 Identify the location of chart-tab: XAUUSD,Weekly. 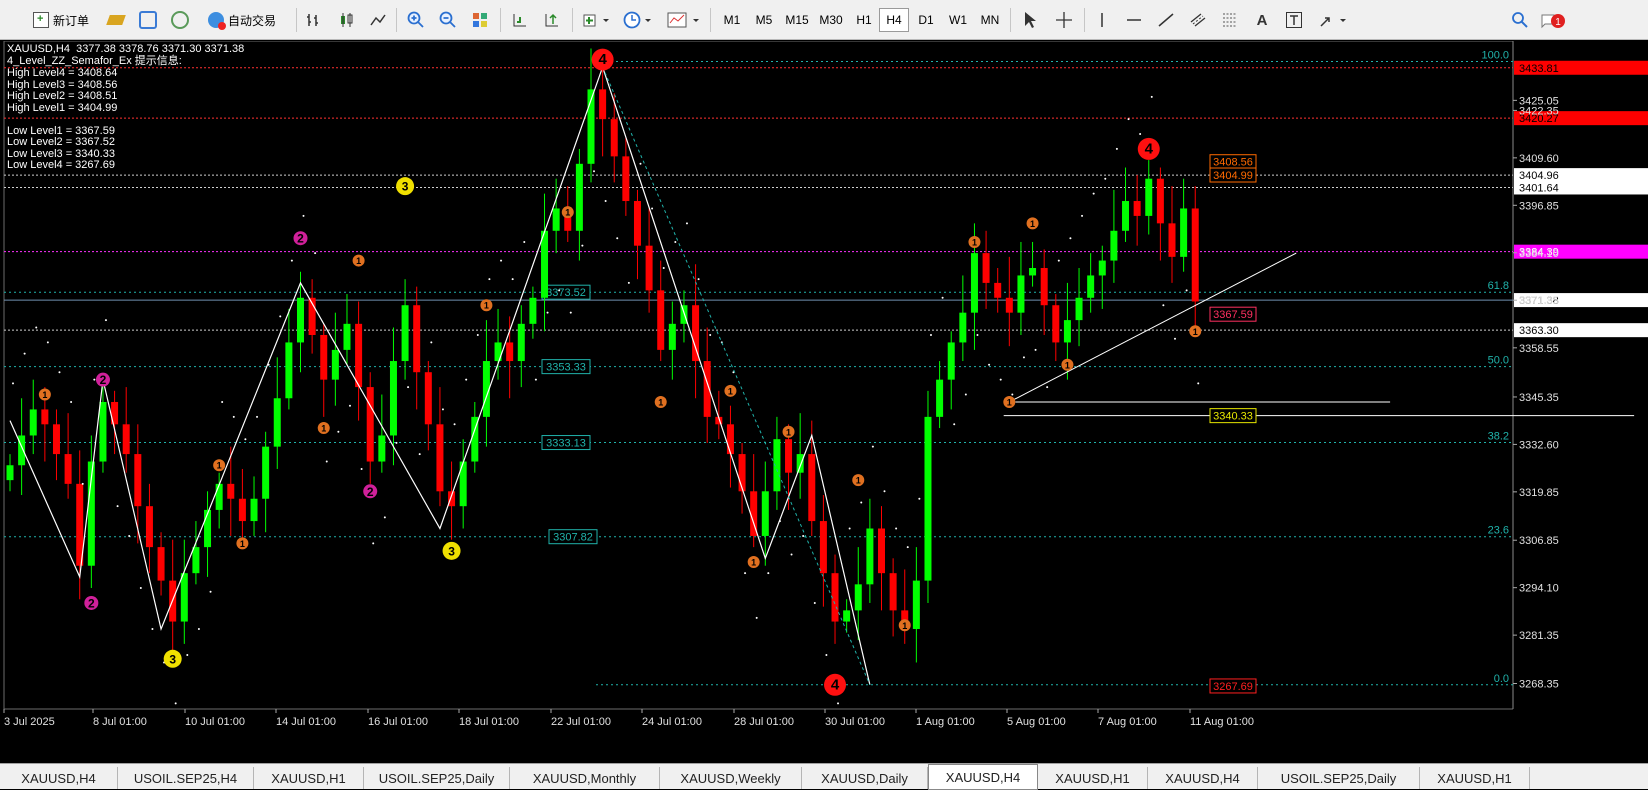
(731, 778).